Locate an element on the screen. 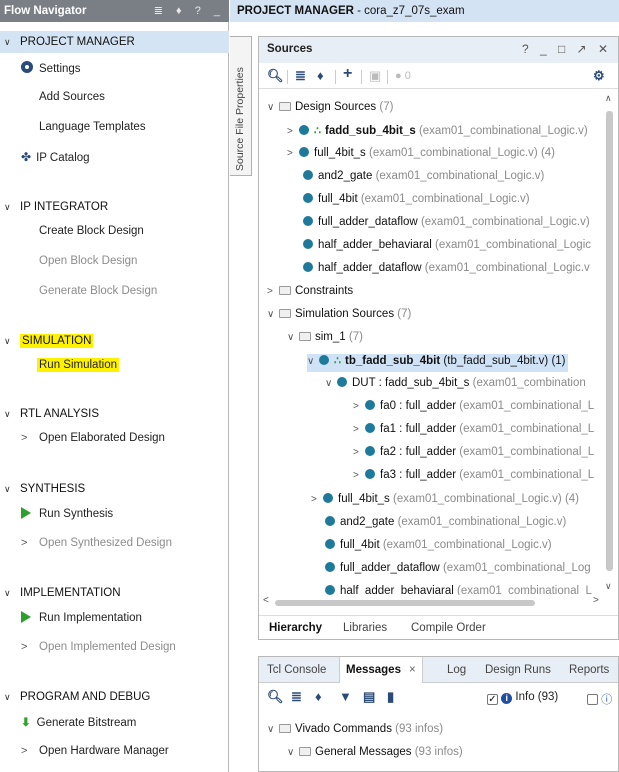 The image size is (619, 772). tree-row: ∨ Simulation Sources (7) is located at coordinates (339, 317).